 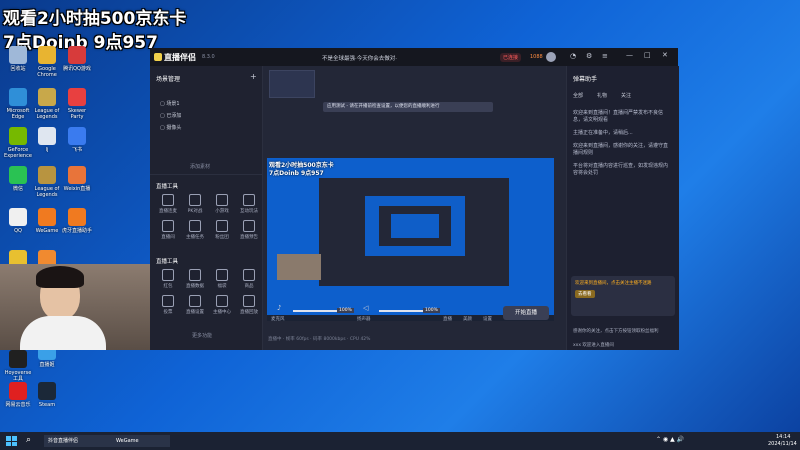 What do you see at coordinates (77, 179) in the screenshot?
I see `desktop-shortcut: Weixin直播` at bounding box center [77, 179].